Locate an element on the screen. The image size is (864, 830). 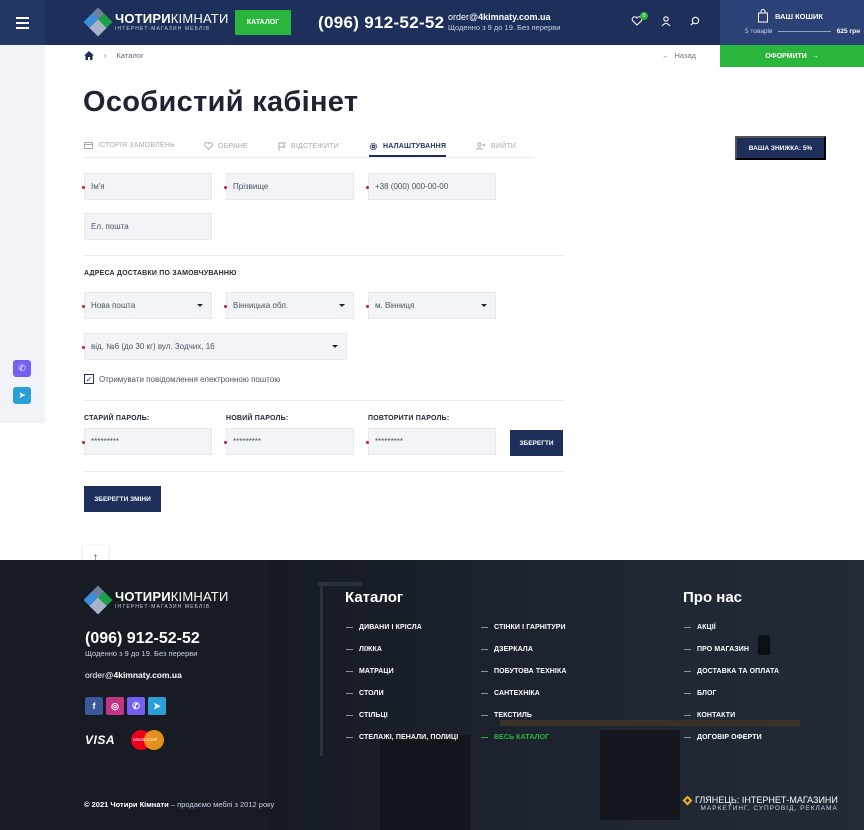
menu-icon is located at coordinates (22, 22).